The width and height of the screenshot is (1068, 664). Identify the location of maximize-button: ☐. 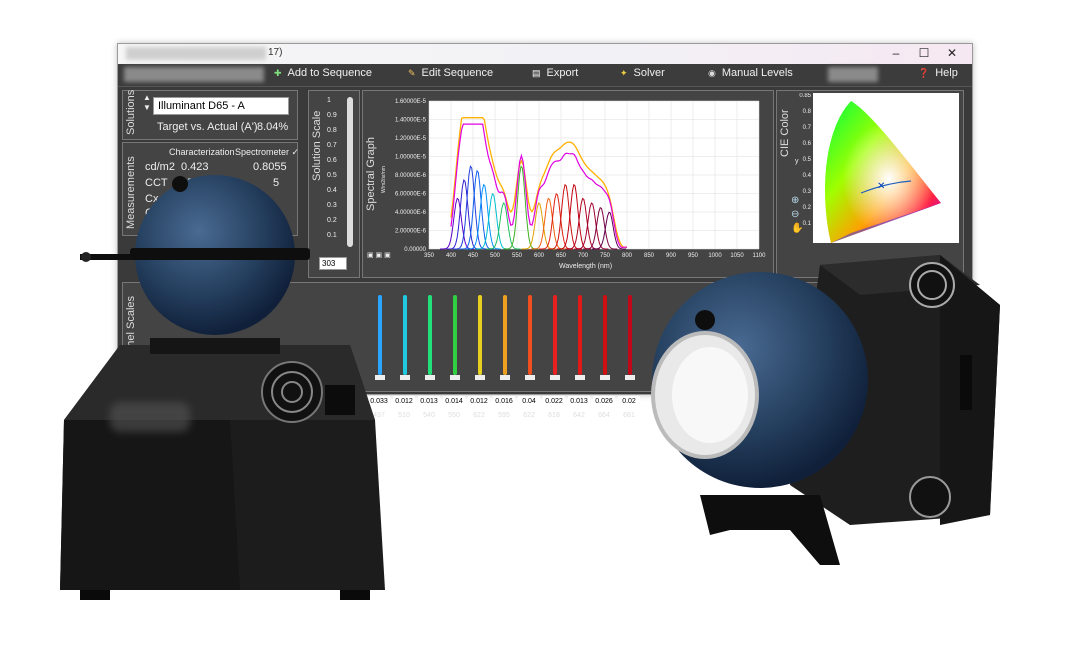
(924, 53).